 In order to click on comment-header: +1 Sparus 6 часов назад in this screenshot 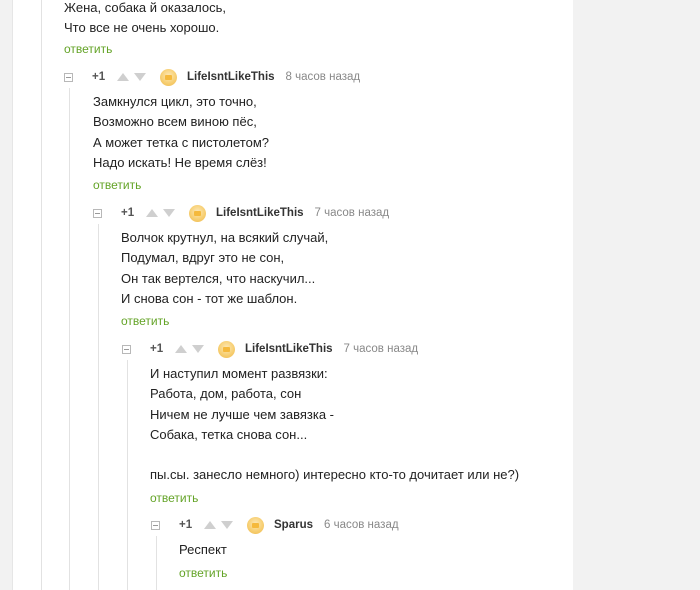, I will do `click(275, 525)`.